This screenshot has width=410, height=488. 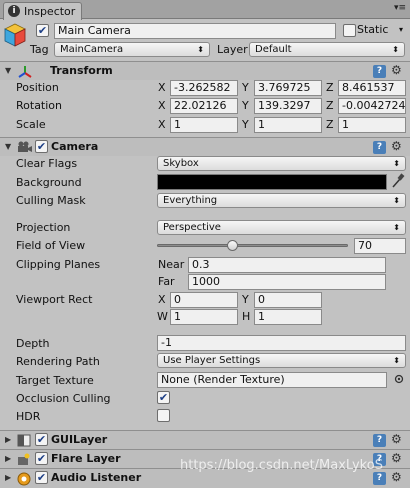 I want to click on scale-y-field: 1, so click(x=288, y=125).